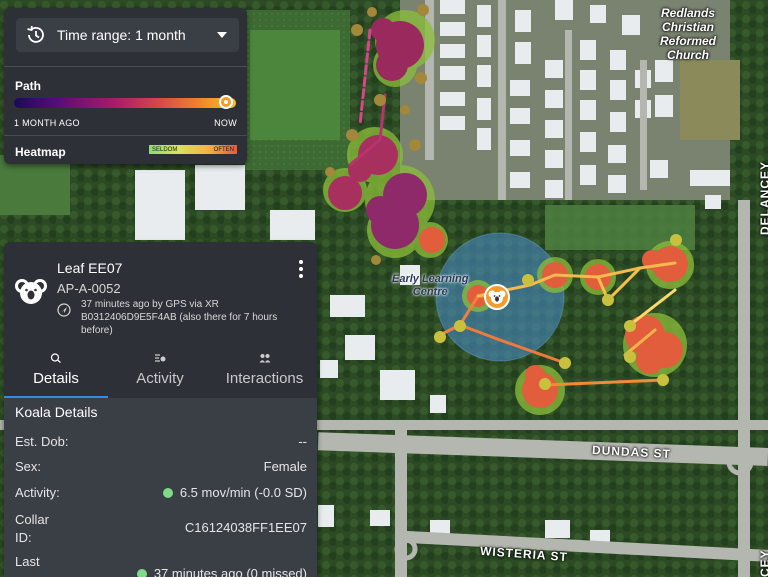 This screenshot has width=768, height=577. I want to click on church-label: Redlands Christian Reformed Church, so click(688, 34).